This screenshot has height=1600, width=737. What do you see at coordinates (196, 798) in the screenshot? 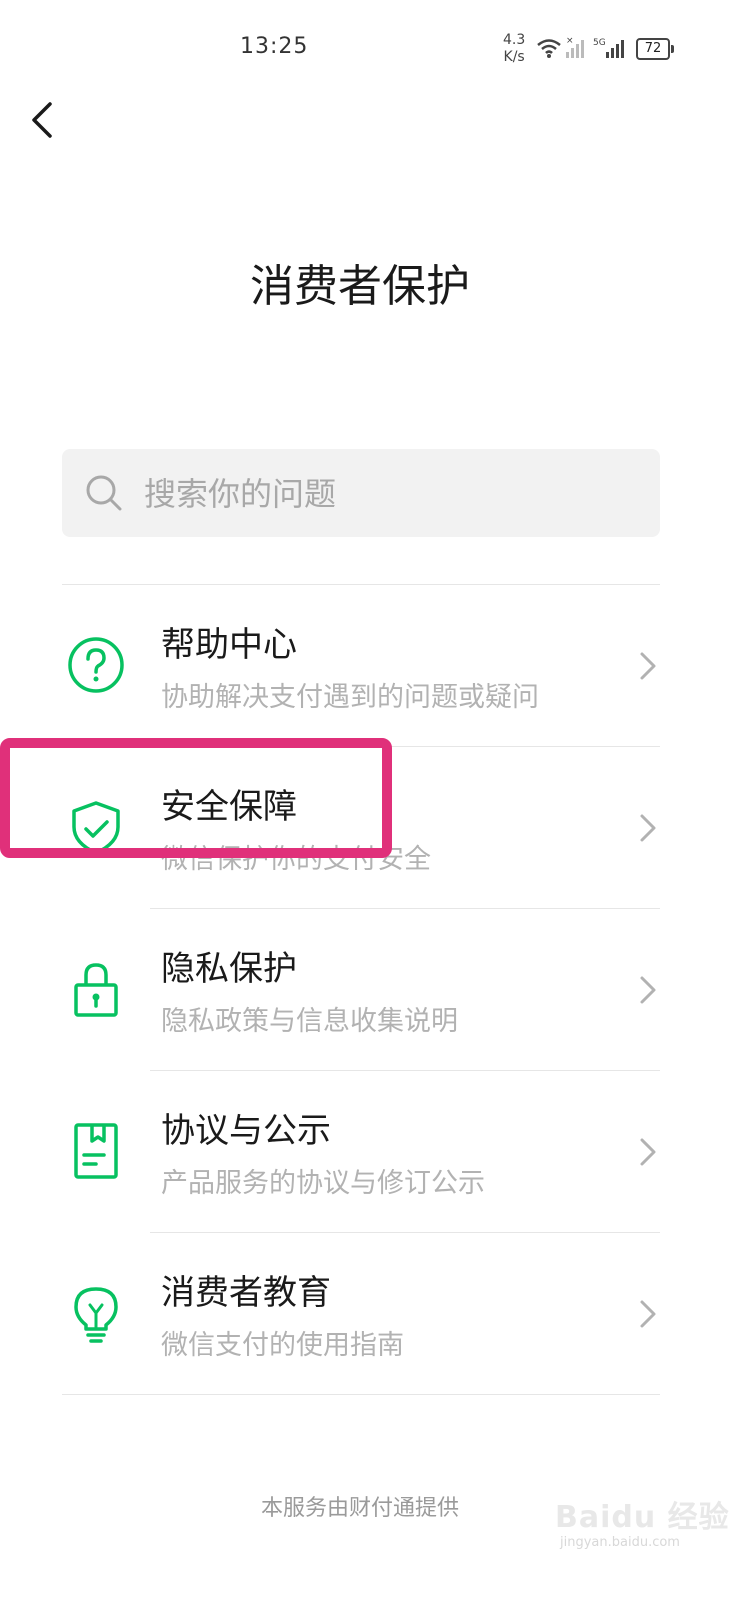
I see `annotation-highlight-box` at bounding box center [196, 798].